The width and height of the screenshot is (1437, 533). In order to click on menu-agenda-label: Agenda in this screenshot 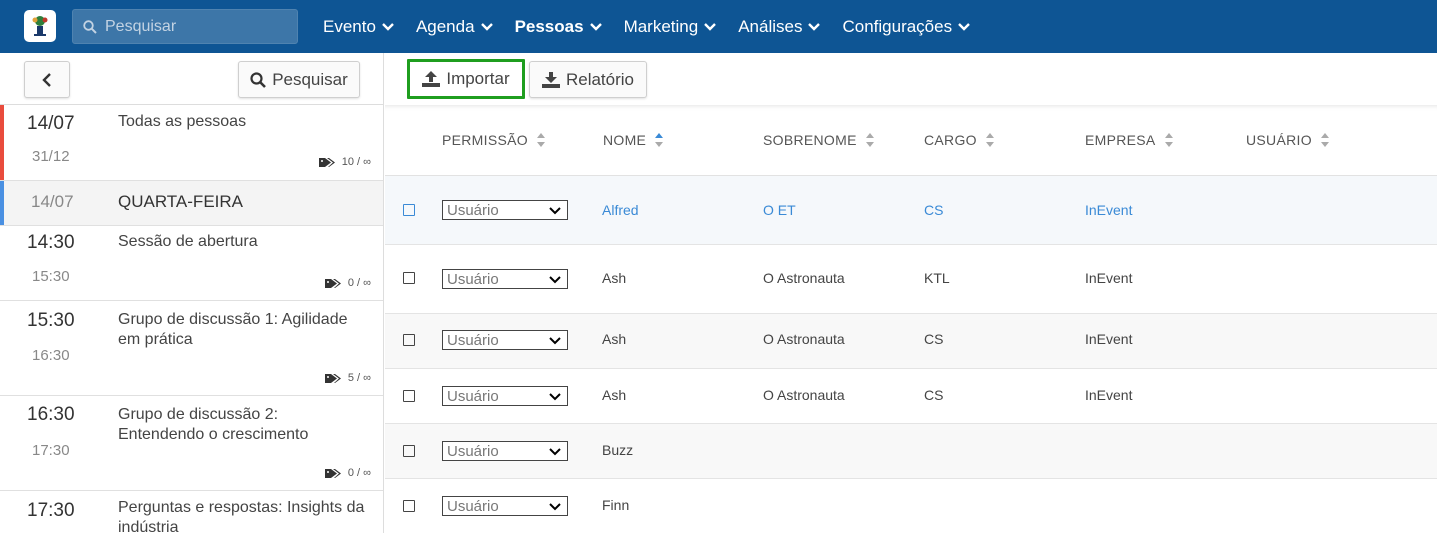, I will do `click(445, 26)`.